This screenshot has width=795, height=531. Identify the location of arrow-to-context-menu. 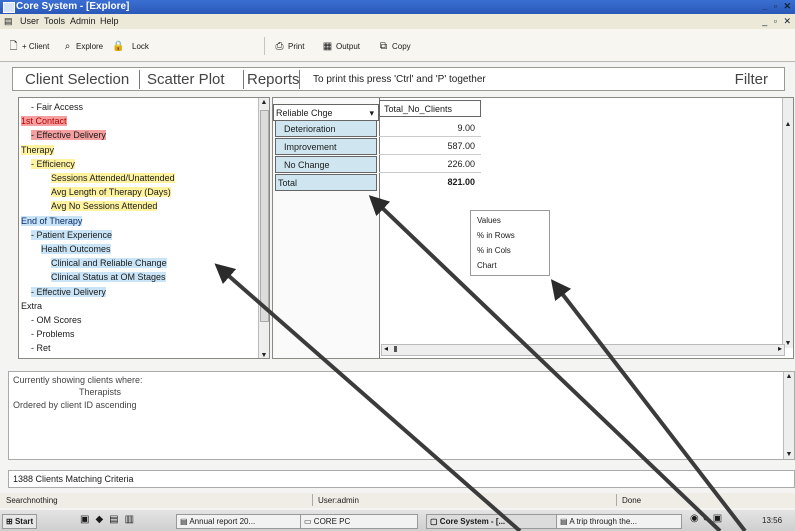
(648, 405).